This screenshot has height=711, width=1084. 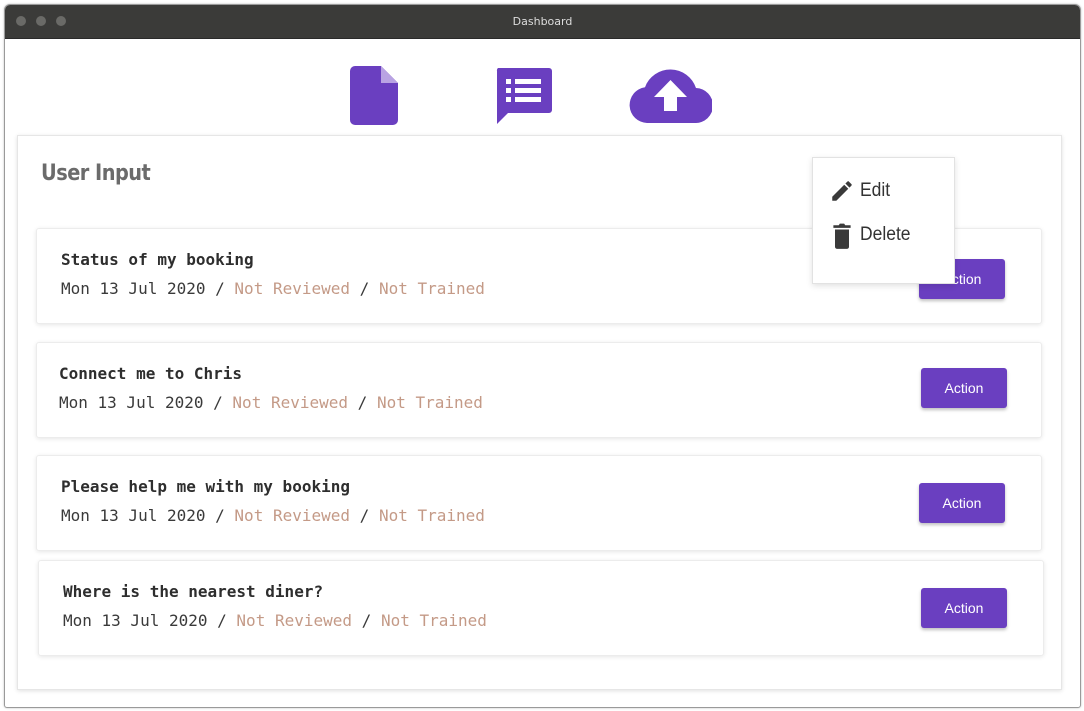 I want to click on document-icon, so click(x=374, y=95).